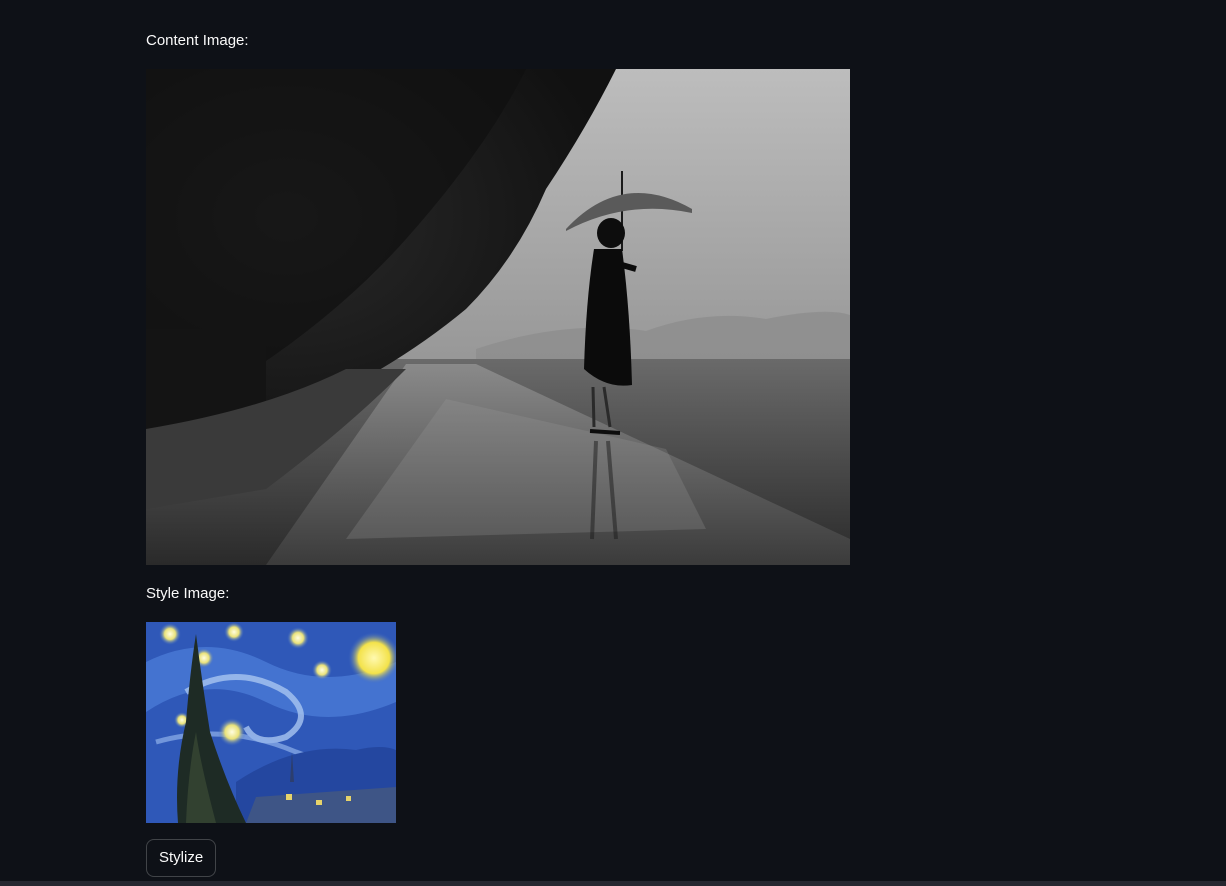 The height and width of the screenshot is (886, 1226). I want to click on stylize-button: Stylize, so click(181, 858).